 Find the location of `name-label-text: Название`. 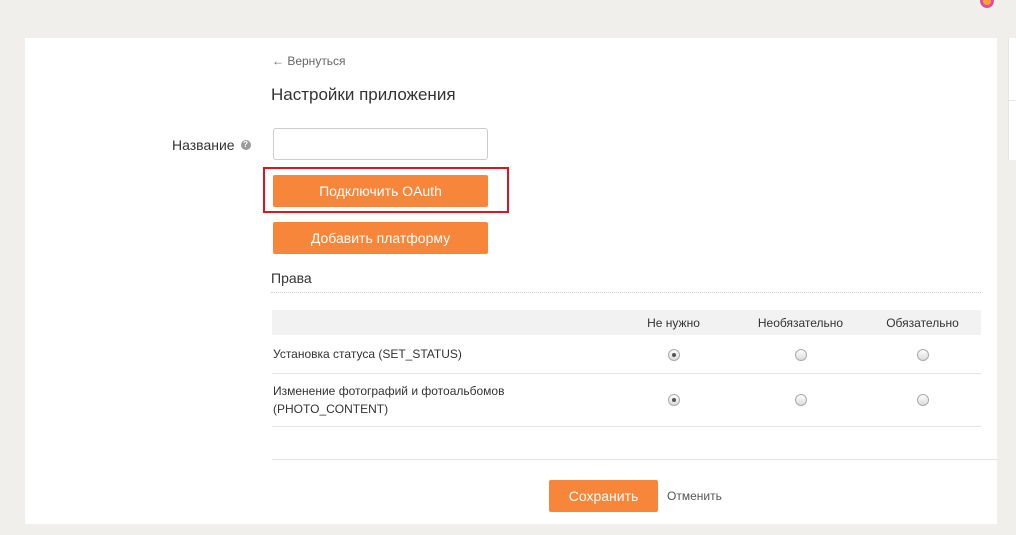

name-label-text: Название is located at coordinates (203, 145).